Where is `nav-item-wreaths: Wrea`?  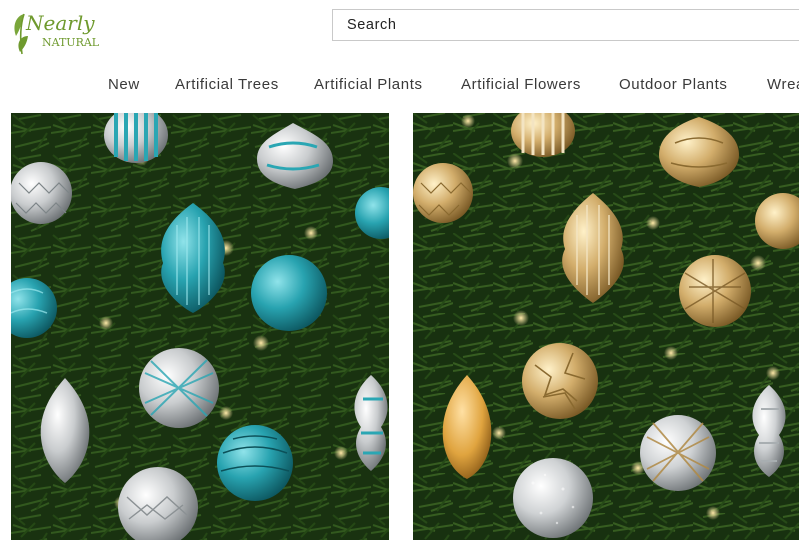
nav-item-wreaths: Wrea is located at coordinates (783, 85).